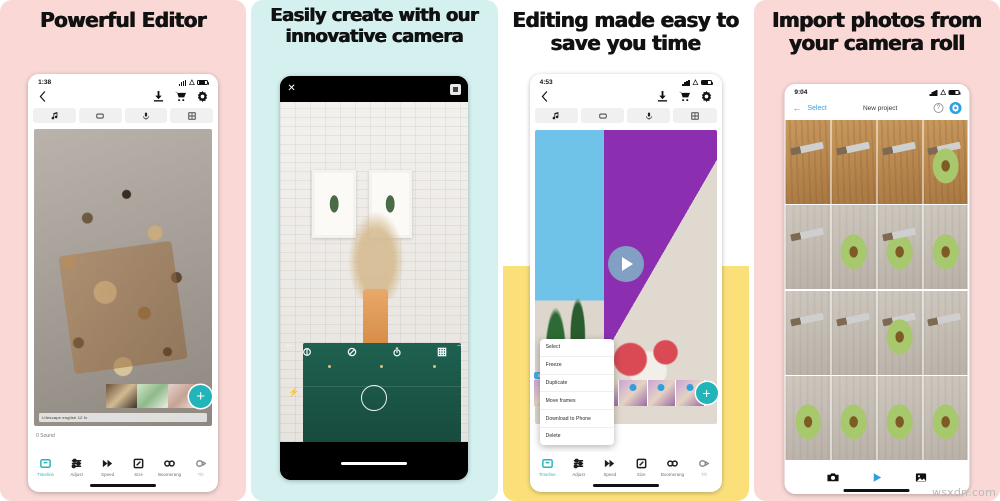  Describe the element at coordinates (456, 89) in the screenshot. I see `preview-thumb-button` at that location.